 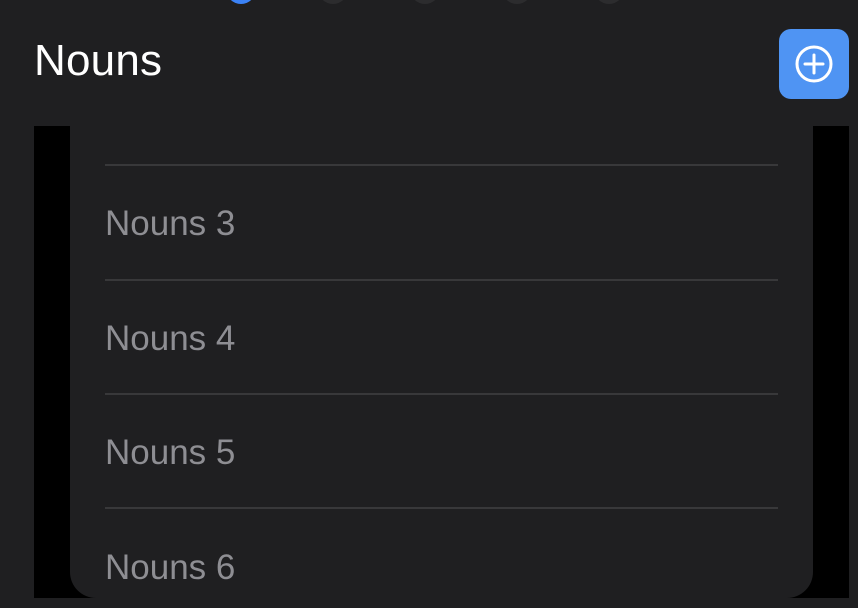 I want to click on list-item-label: Nouns 4, so click(x=170, y=338).